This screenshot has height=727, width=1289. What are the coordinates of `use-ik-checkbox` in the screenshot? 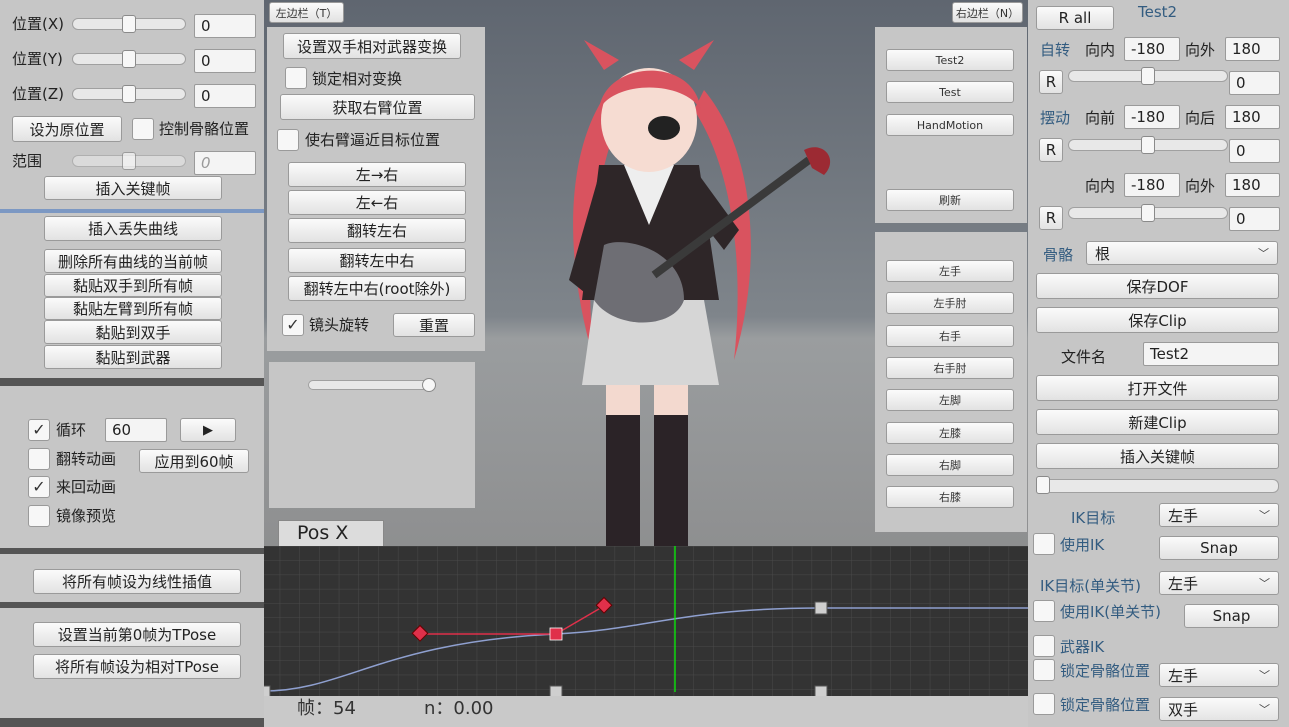 It's located at (1044, 544).